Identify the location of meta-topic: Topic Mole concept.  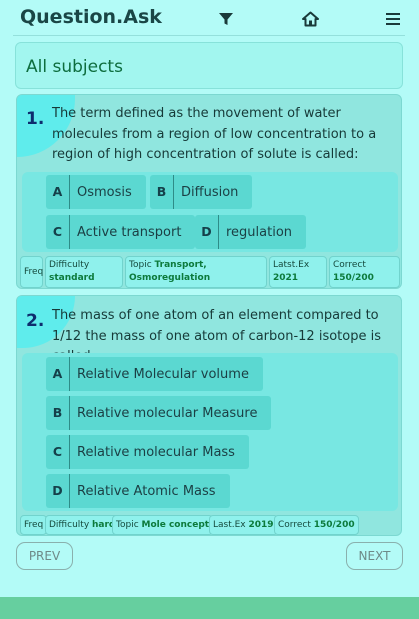
(163, 525).